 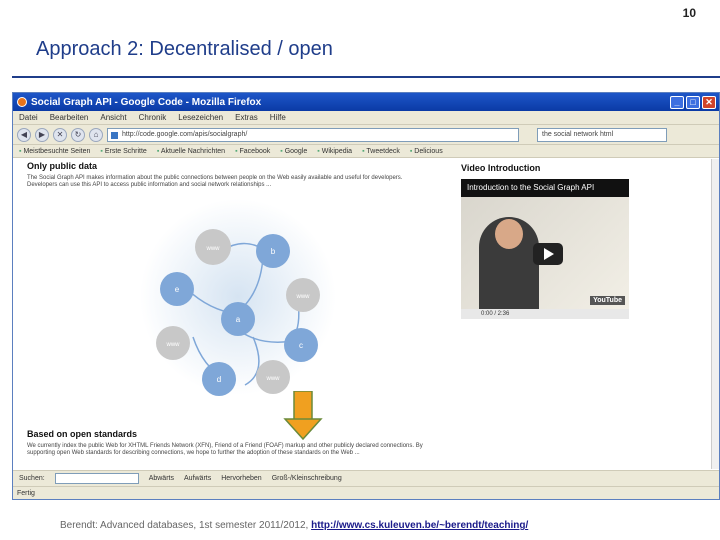 I want to click on bookmark-item: Facebook, so click(x=253, y=151).